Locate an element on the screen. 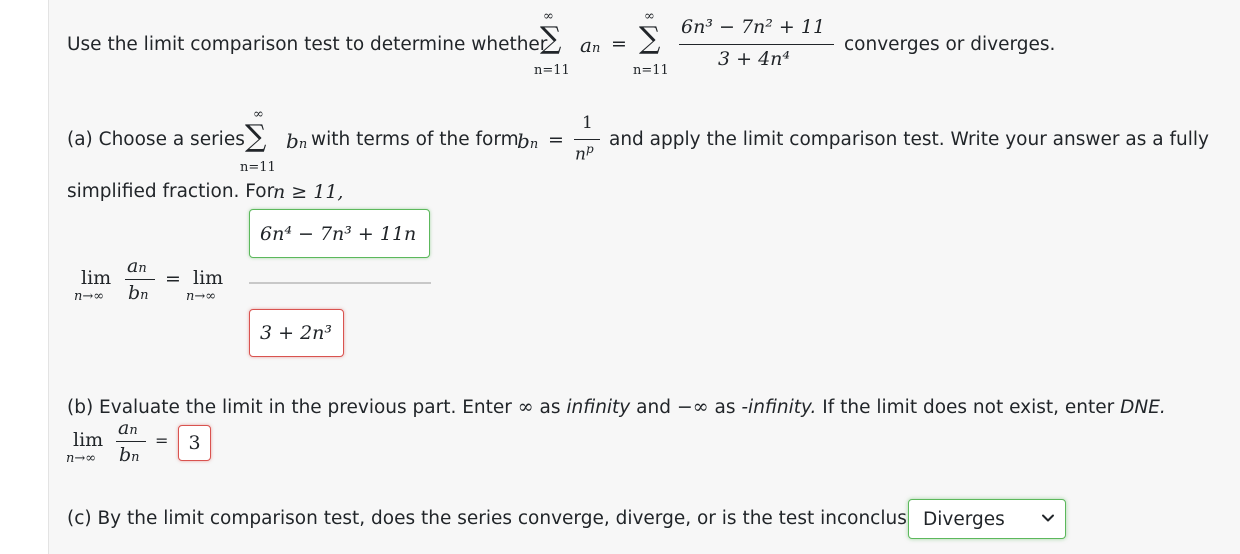 The width and height of the screenshot is (1240, 554). part-a-condition: n ≥ 11, is located at coordinates (308, 192).